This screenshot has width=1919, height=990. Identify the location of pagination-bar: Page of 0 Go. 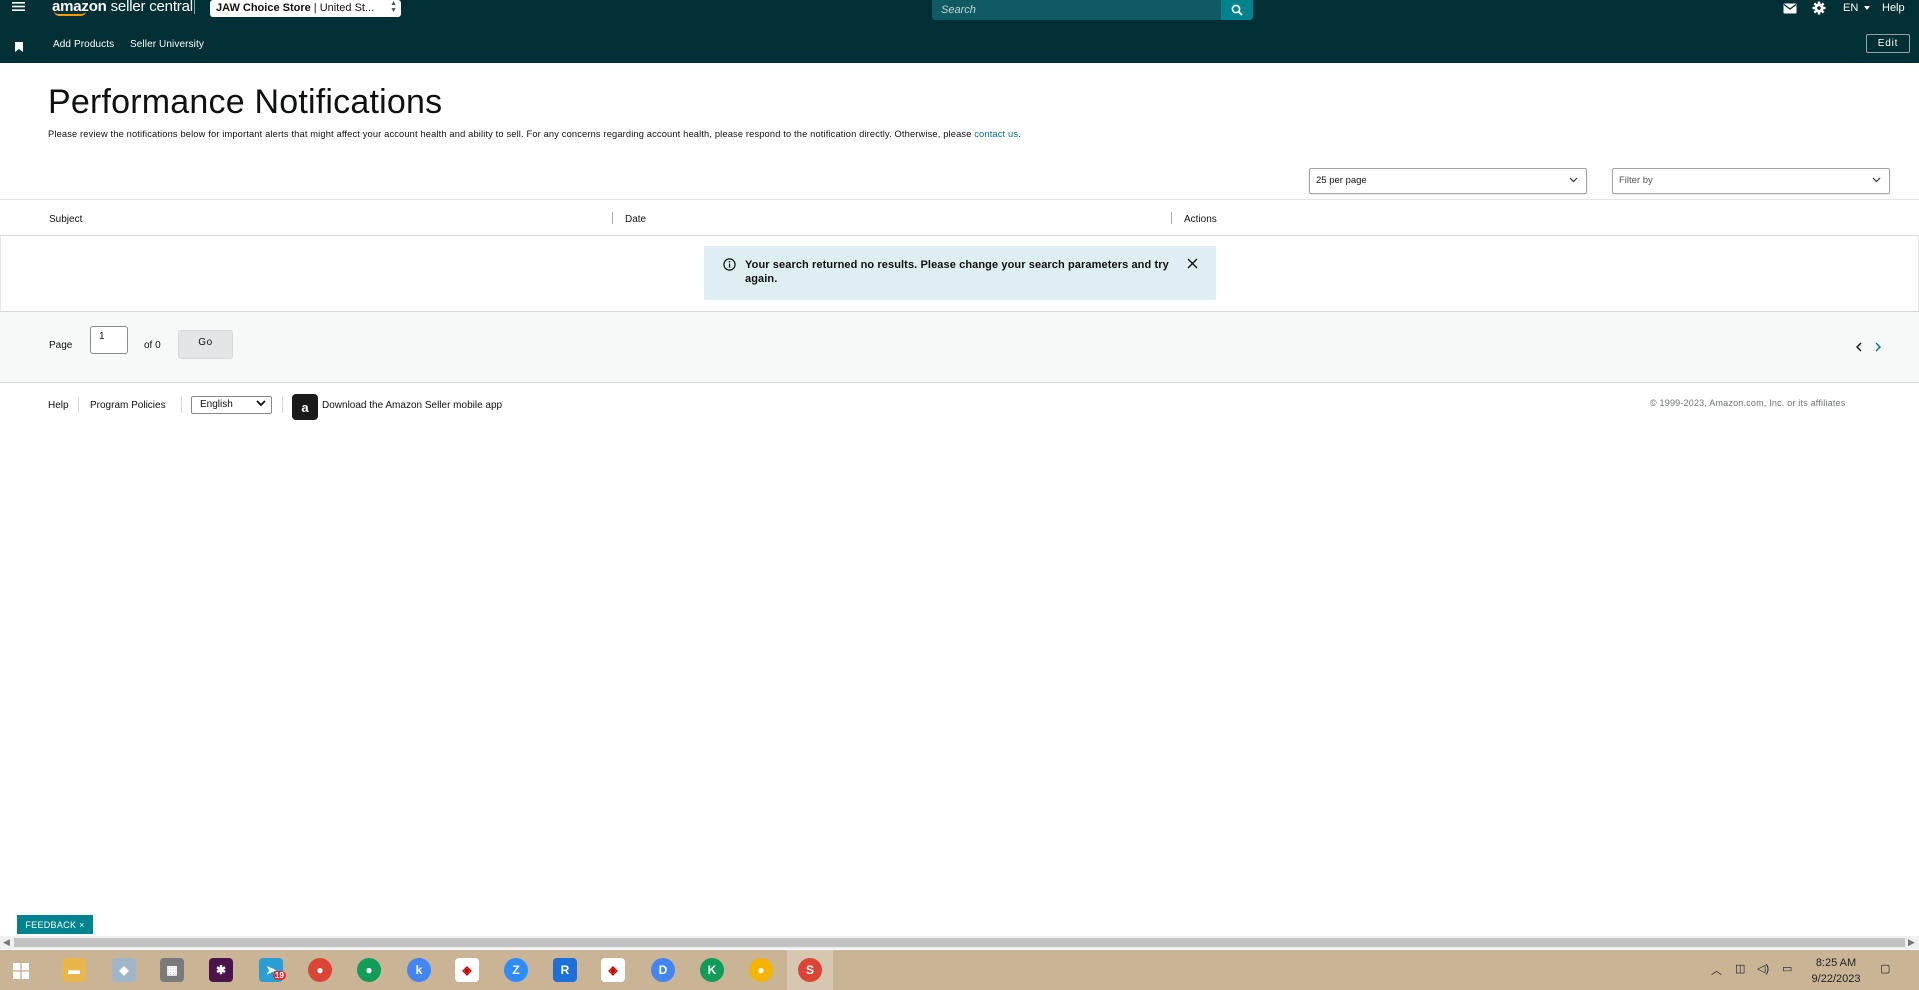
(959, 347).